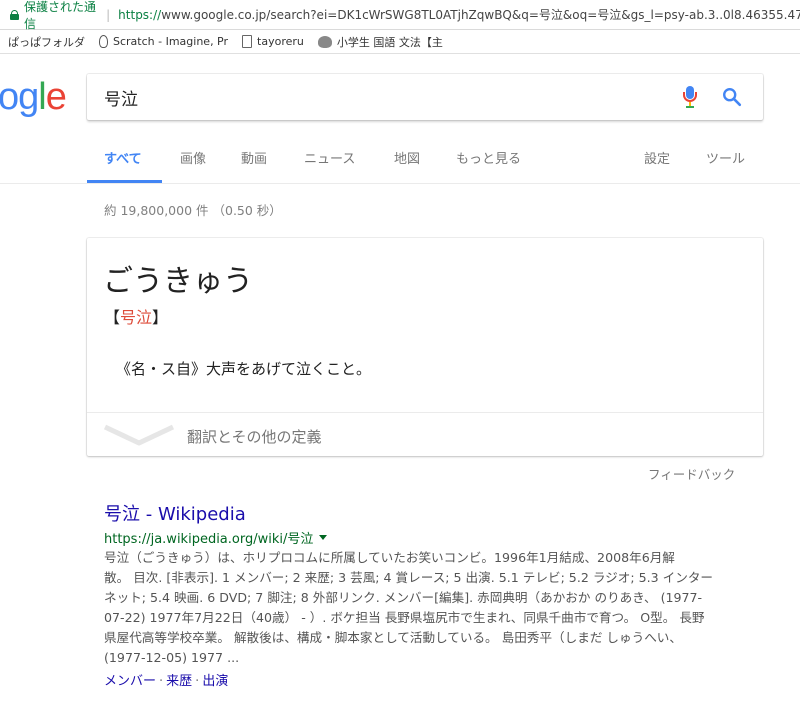 The image size is (800, 707). I want to click on bookmark-item: tayoreru, so click(273, 41).